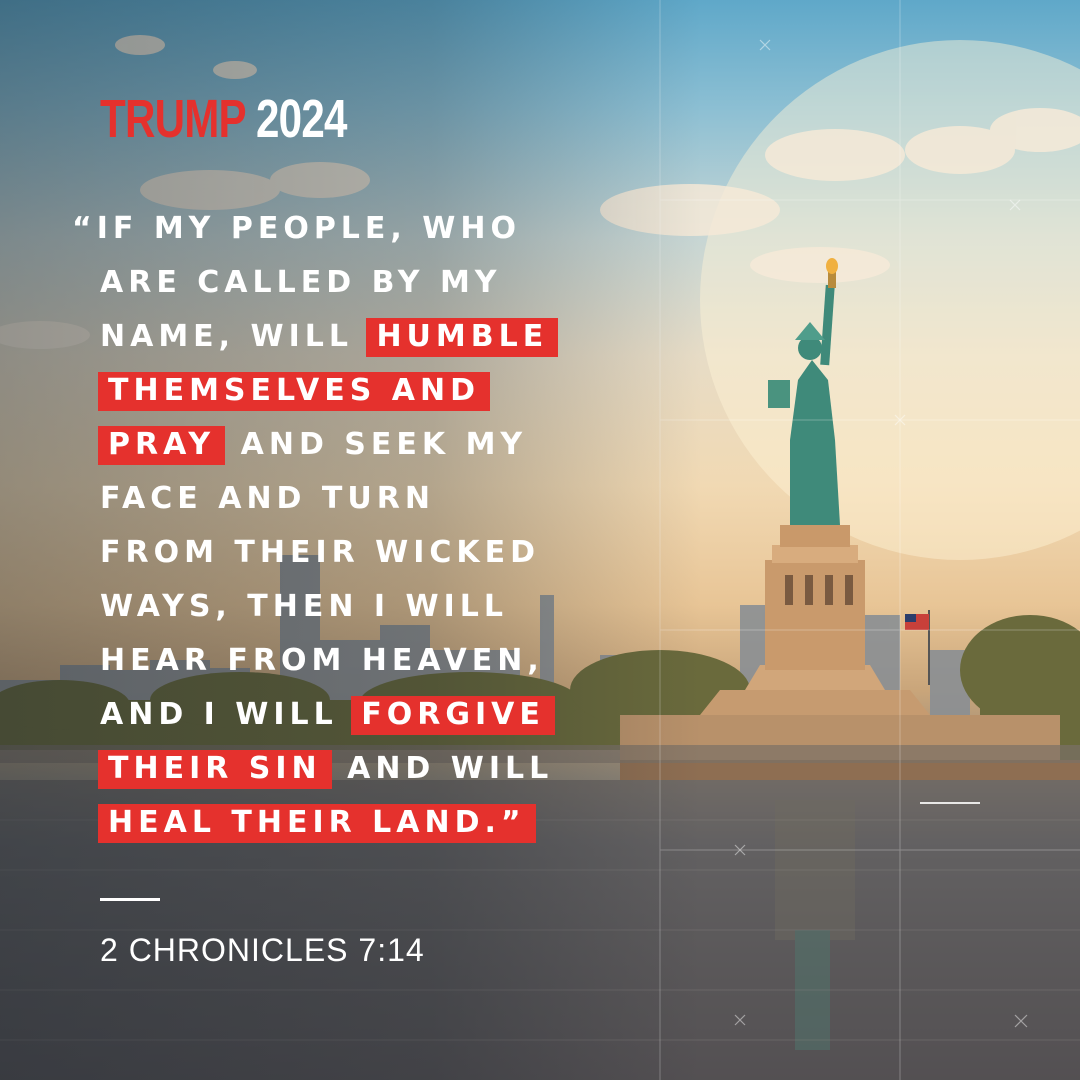 Image resolution: width=1080 pixels, height=1080 pixels. Describe the element at coordinates (317, 823) in the screenshot. I see `highlighted-phrase: HEAL THEIR LAND.”` at that location.